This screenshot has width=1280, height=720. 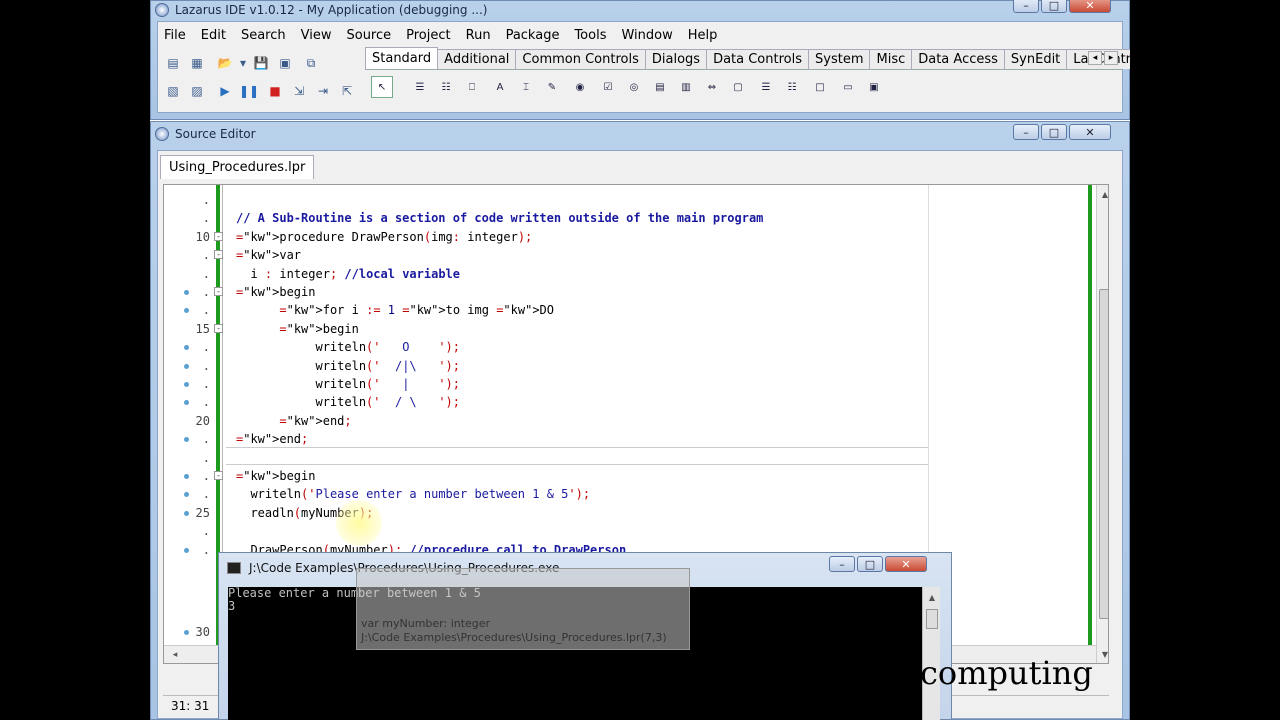 I want to click on tcheckbox-icon: ☑, so click(x=608, y=87).